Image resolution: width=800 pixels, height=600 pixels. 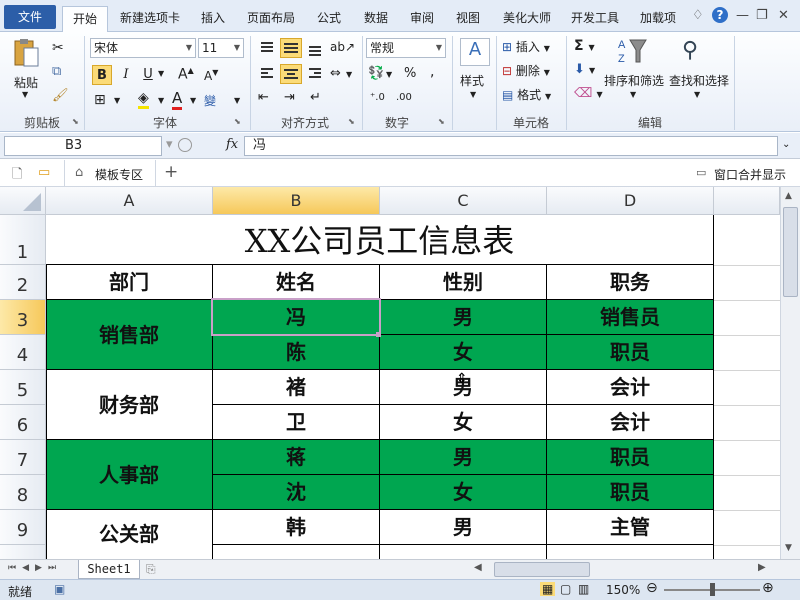 I want to click on sheet-nav-icons: ⏮◀▶⏭, so click(x=35, y=568).